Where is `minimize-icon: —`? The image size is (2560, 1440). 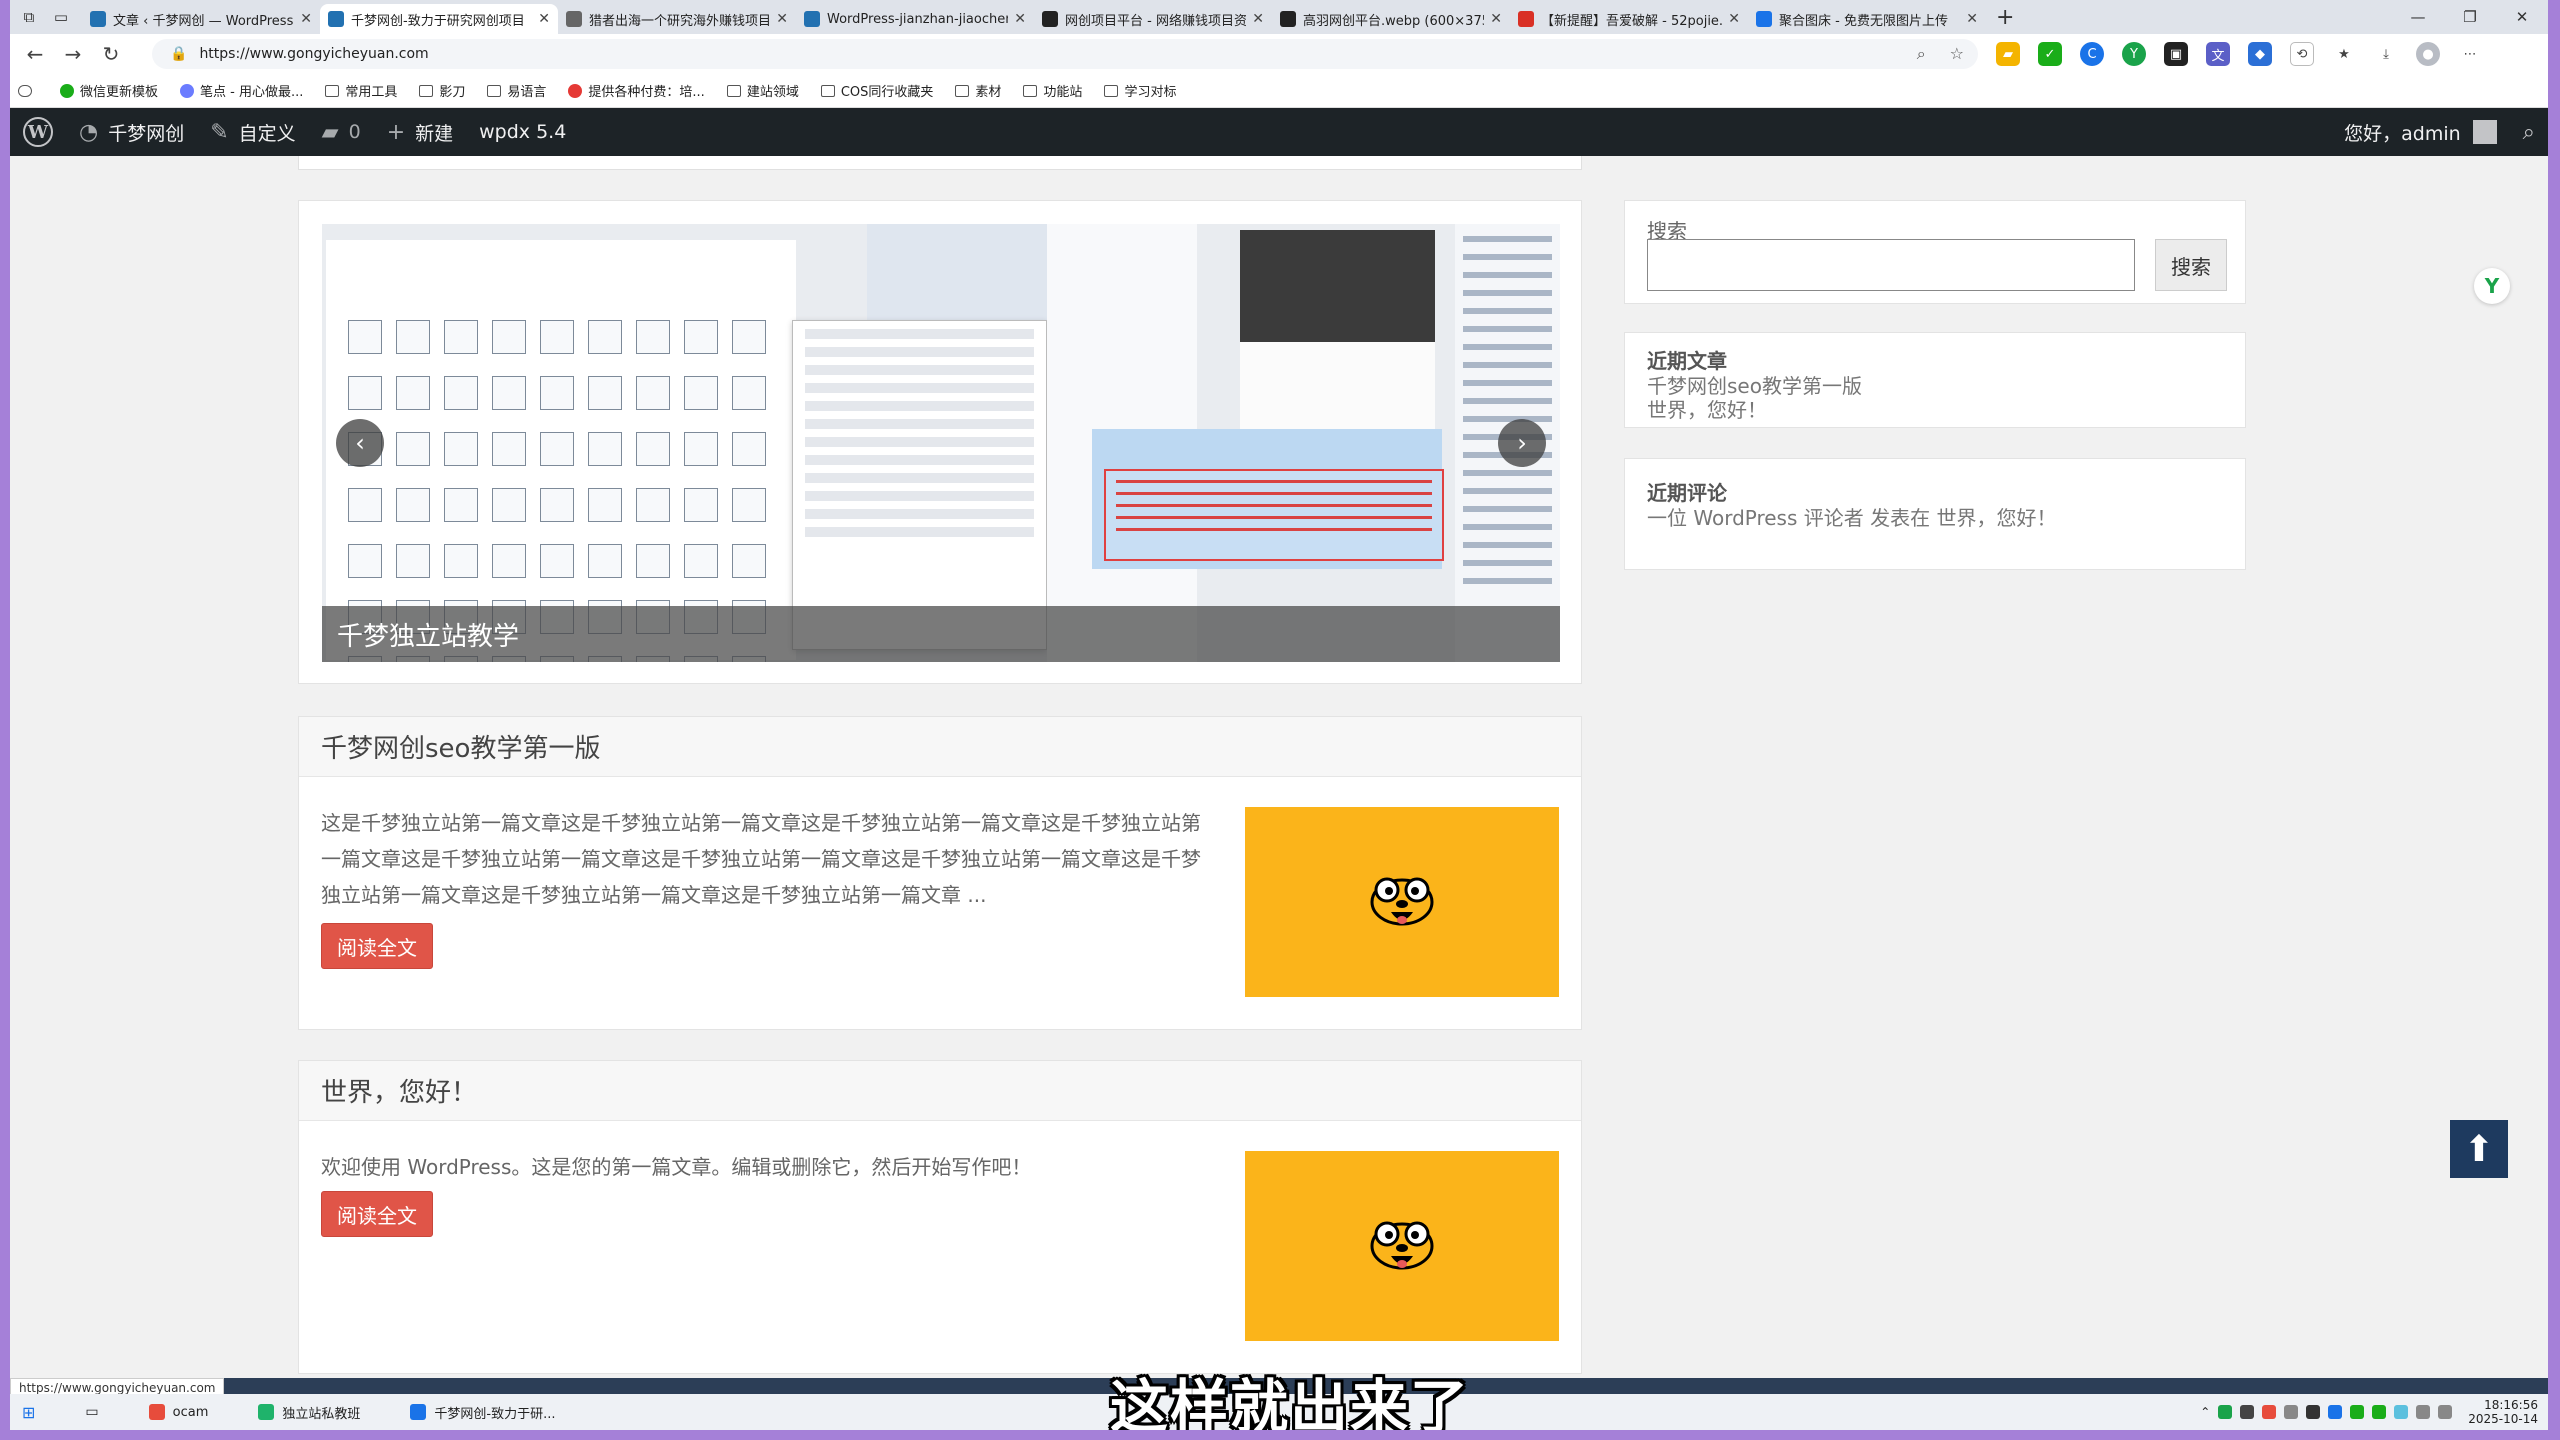
minimize-icon: — is located at coordinates (2418, 17).